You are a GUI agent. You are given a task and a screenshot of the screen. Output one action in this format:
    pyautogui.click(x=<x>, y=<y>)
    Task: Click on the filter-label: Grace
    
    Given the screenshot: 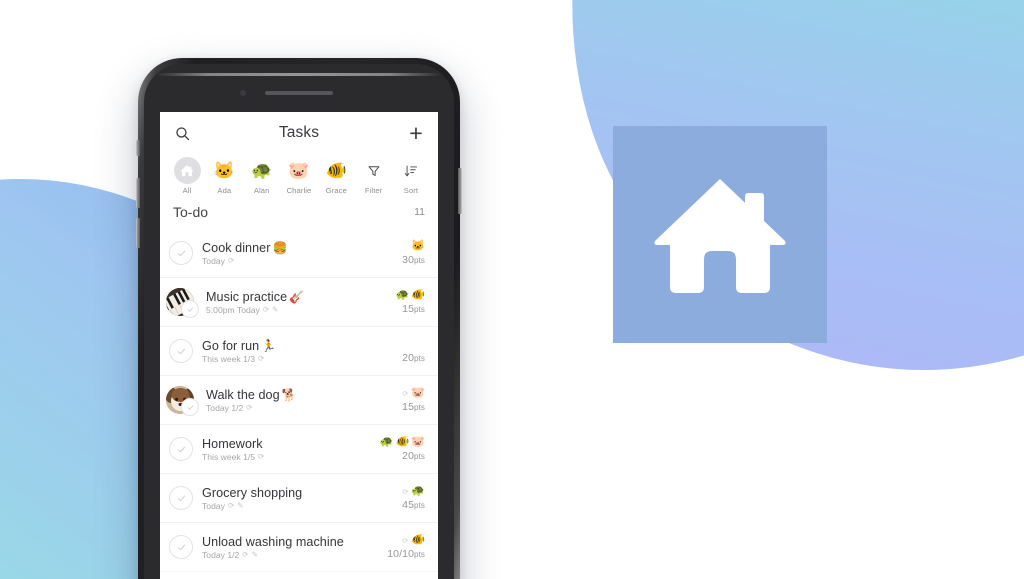 What is the action you would take?
    pyautogui.click(x=336, y=190)
    